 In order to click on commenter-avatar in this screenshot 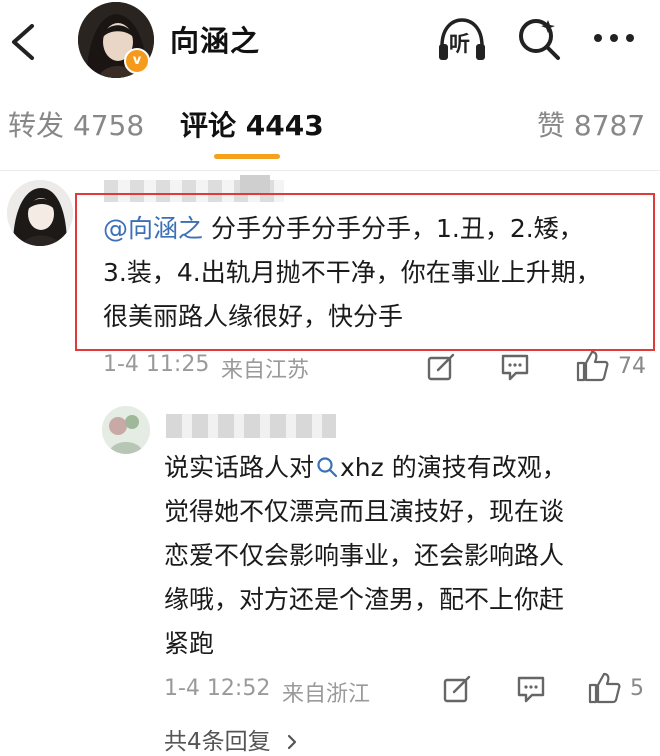, I will do `click(40, 213)`.